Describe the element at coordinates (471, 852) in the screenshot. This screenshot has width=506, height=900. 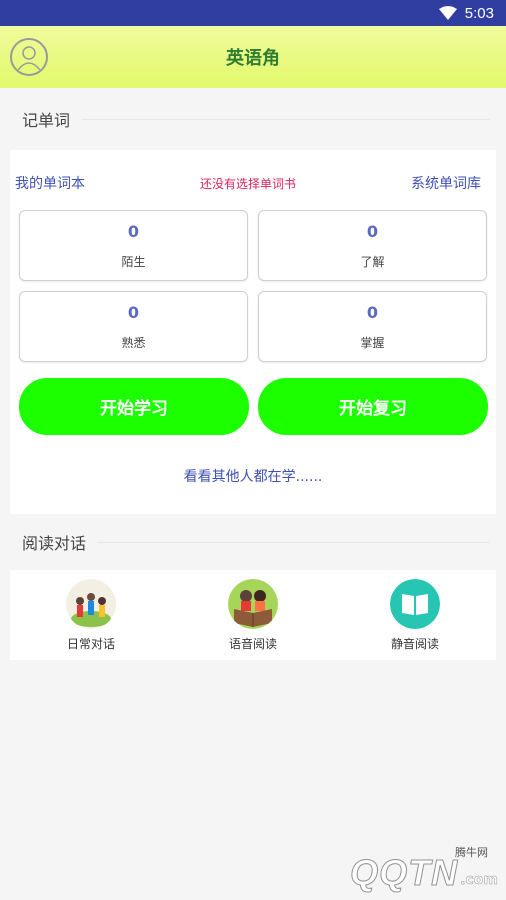
I see `watermark-tag: 腾牛网` at that location.